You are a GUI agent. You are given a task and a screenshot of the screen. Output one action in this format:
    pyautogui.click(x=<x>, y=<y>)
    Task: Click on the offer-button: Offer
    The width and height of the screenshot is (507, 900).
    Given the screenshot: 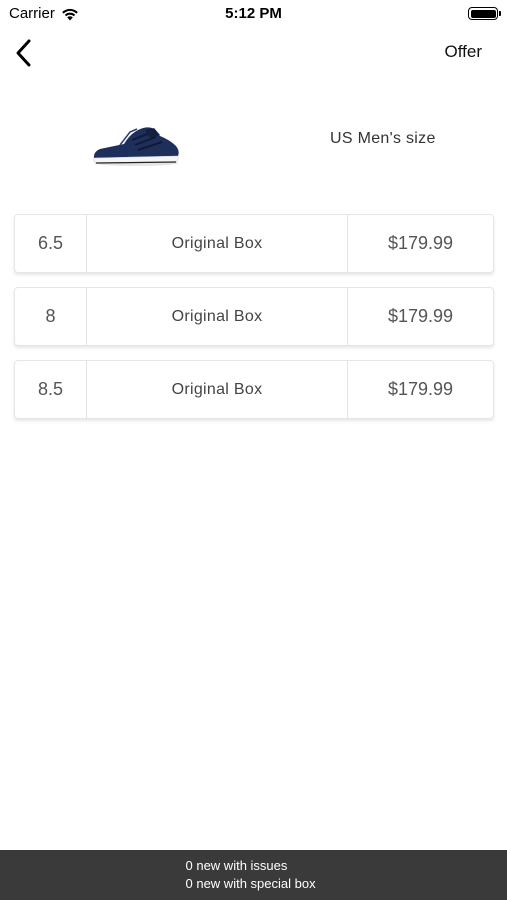 What is the action you would take?
    pyautogui.click(x=463, y=52)
    